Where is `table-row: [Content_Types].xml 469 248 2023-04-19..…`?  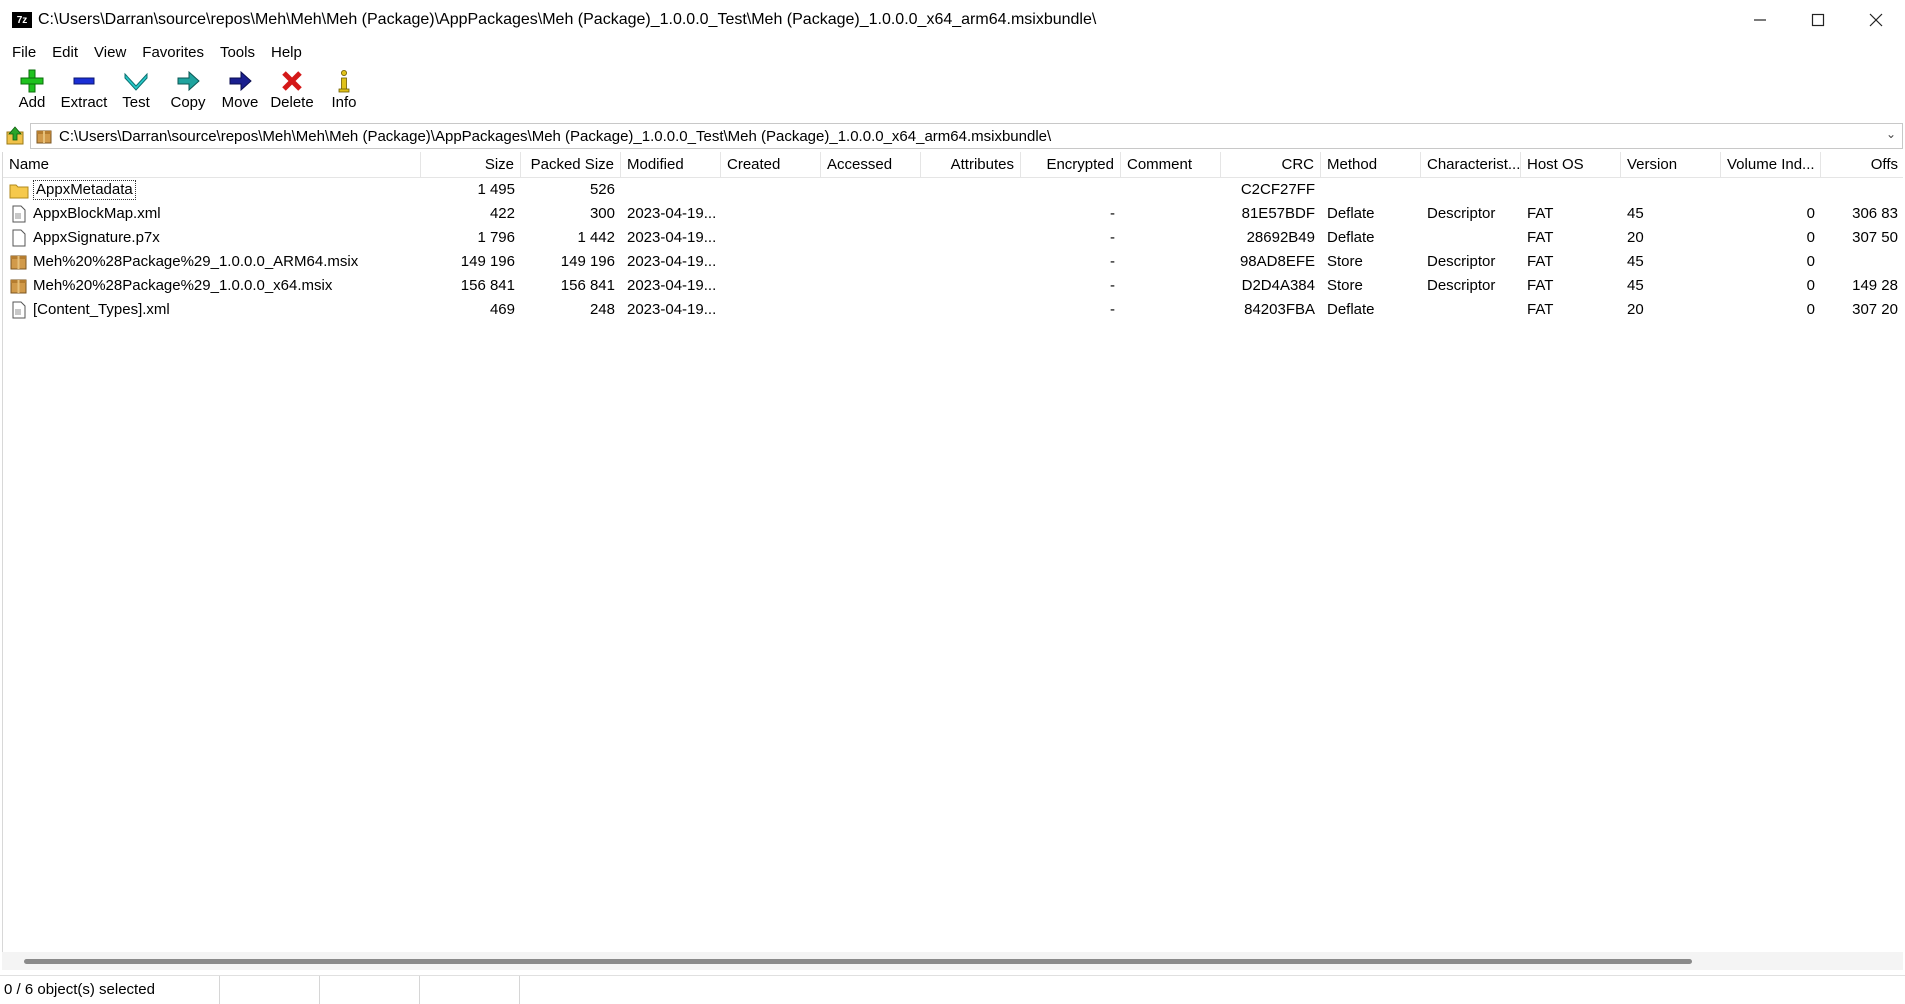 table-row: [Content_Types].xml 469 248 2023-04-19..… is located at coordinates (953, 310).